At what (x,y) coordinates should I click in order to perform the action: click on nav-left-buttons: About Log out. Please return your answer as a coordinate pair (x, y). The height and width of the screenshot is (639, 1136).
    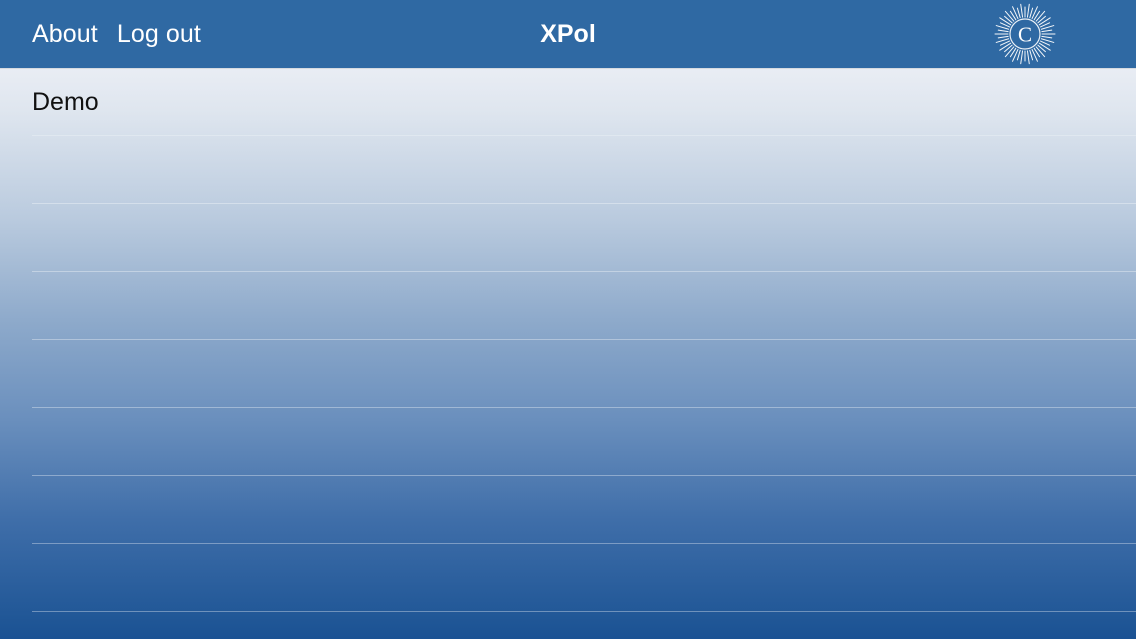
    Looking at the image, I should click on (116, 34).